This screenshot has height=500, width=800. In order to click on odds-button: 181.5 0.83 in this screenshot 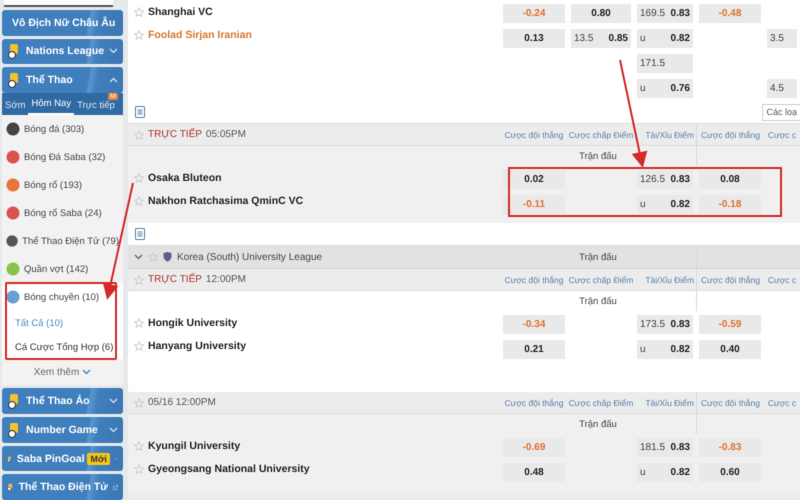, I will do `click(665, 447)`.